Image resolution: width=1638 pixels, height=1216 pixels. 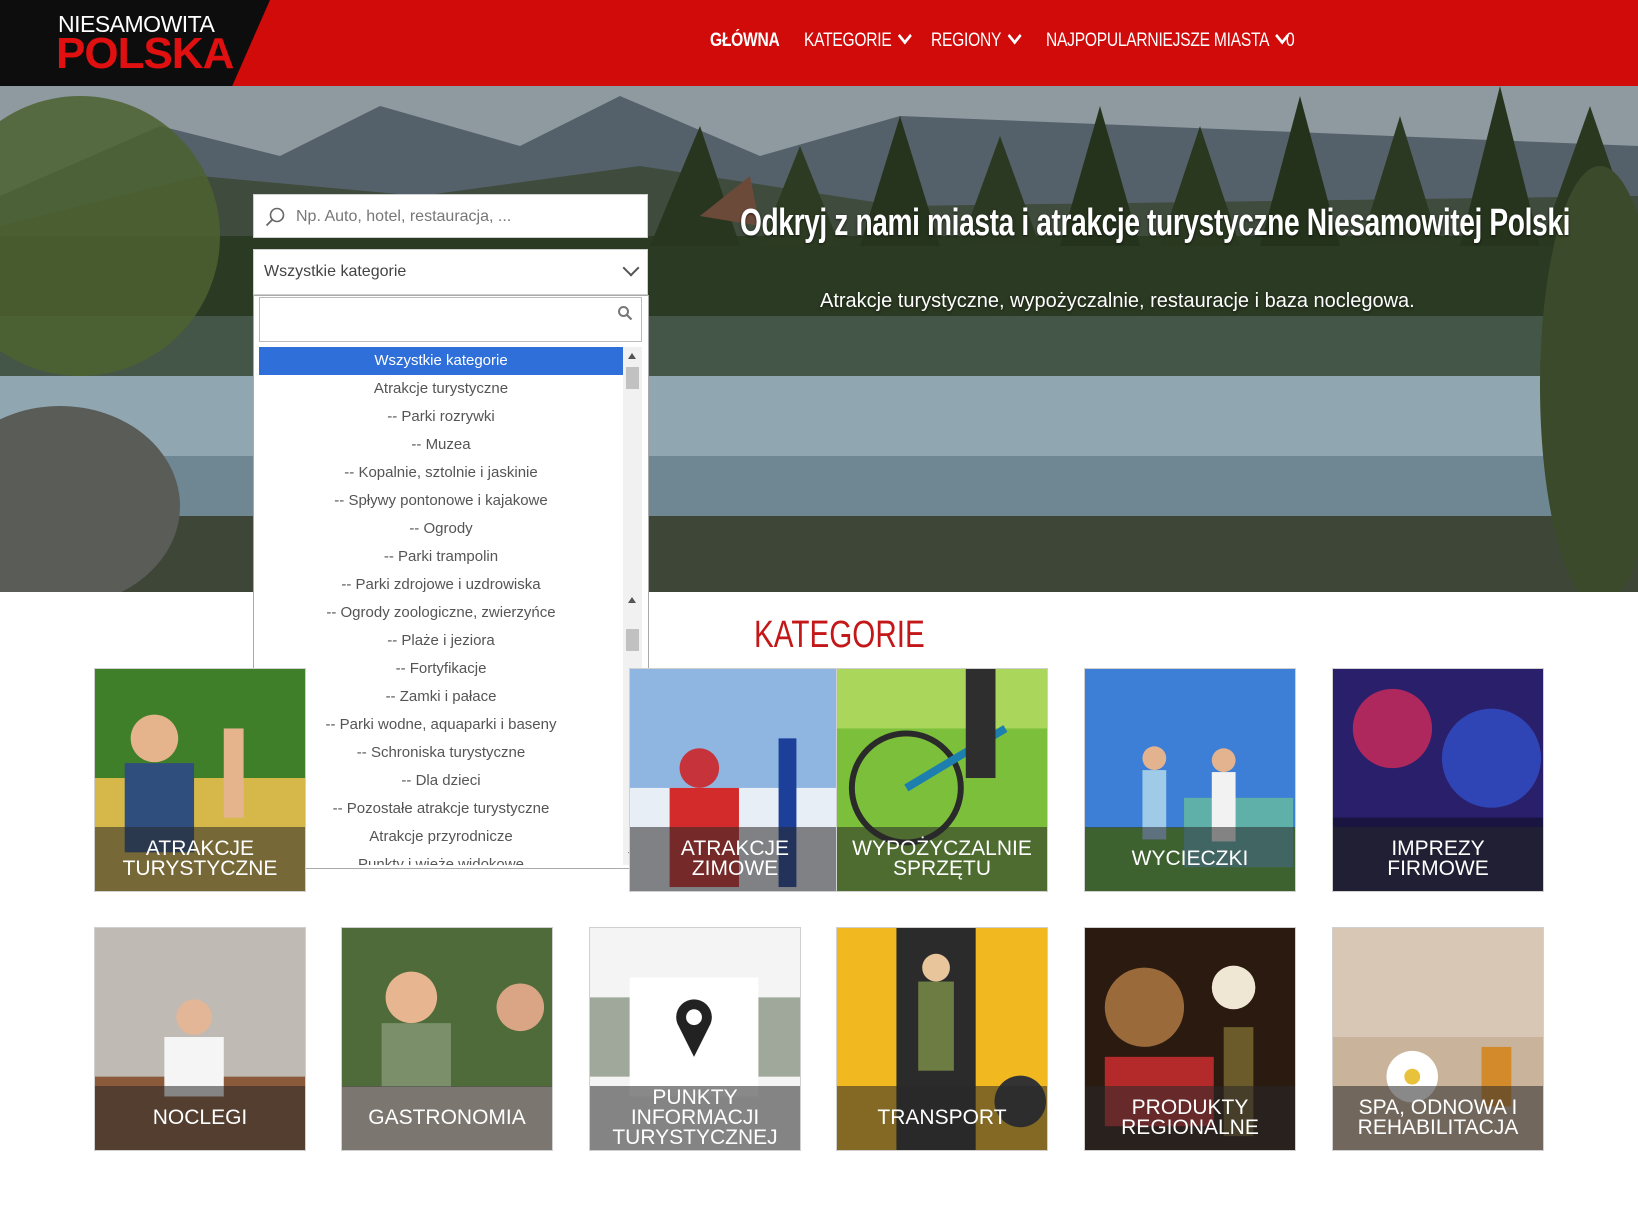 I want to click on dropdown-option: -- Pozostałe atrakcje turystyczne, so click(x=441, y=809).